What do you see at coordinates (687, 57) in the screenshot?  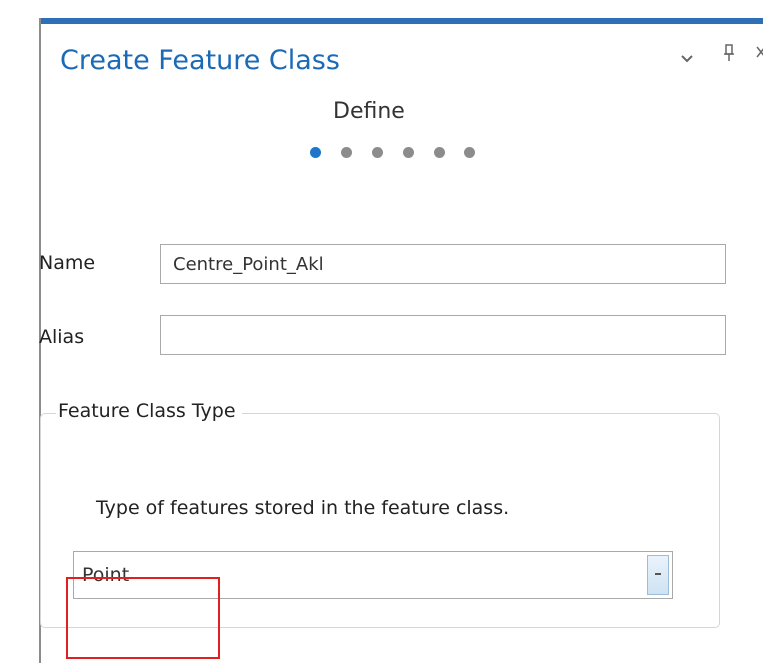 I see `options-dropdown-icon` at bounding box center [687, 57].